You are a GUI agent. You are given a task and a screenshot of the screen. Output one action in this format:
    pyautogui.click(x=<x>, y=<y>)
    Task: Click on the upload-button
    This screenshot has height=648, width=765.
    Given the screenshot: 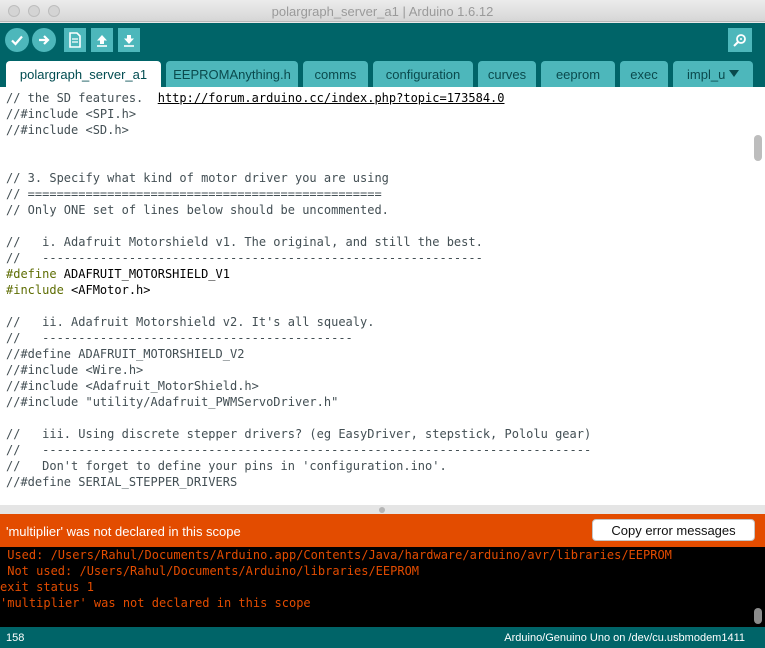 What is the action you would take?
    pyautogui.click(x=44, y=40)
    